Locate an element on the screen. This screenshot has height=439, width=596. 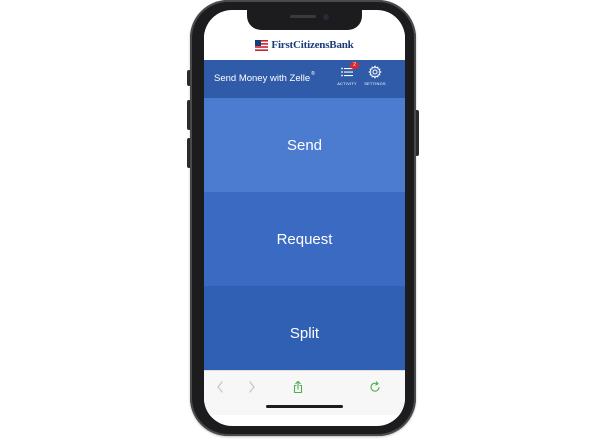
bank-header: FirstCitizensBank is located at coordinates (304, 45).